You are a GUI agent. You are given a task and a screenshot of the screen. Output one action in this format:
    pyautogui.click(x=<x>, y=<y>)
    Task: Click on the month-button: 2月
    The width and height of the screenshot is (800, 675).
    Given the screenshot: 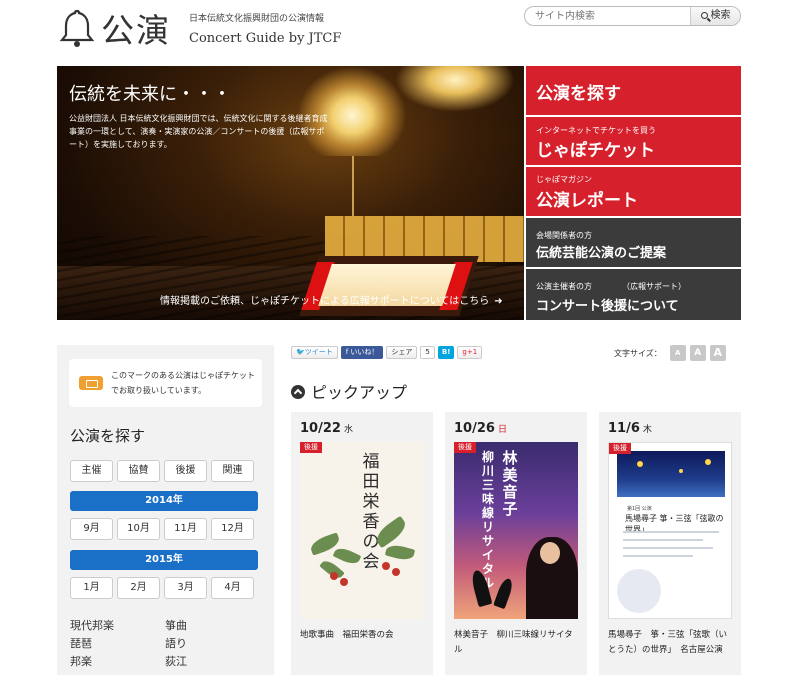 What is the action you would take?
    pyautogui.click(x=138, y=588)
    